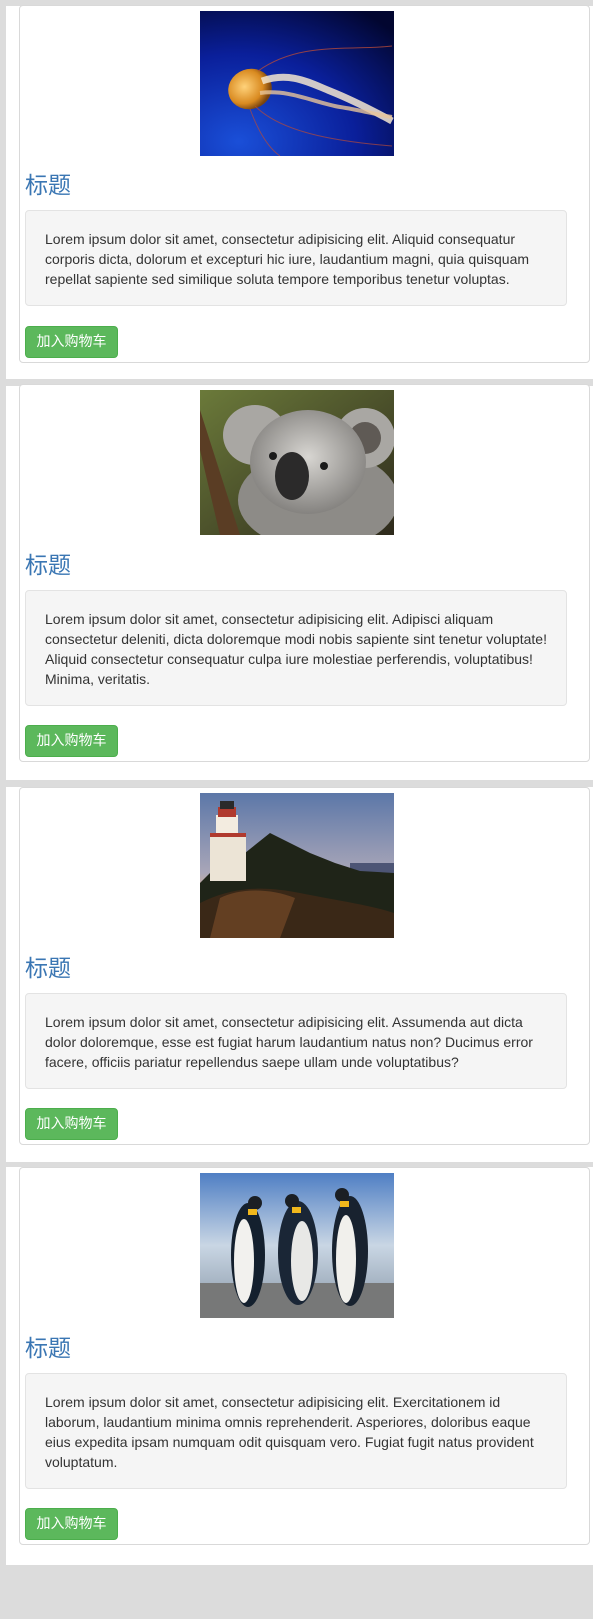 Image resolution: width=593 pixels, height=1619 pixels. I want to click on koala-image, so click(297, 462).